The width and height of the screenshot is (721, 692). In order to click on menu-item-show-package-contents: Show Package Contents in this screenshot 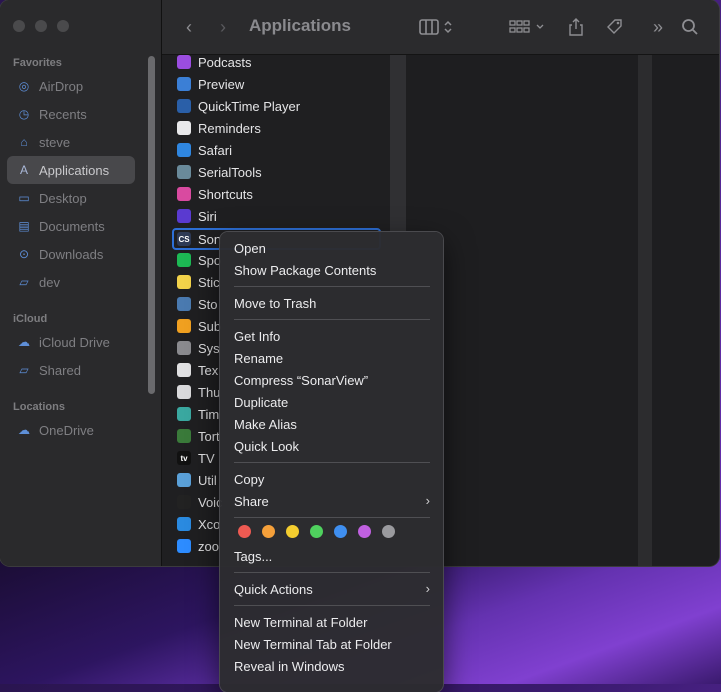, I will do `click(332, 270)`.